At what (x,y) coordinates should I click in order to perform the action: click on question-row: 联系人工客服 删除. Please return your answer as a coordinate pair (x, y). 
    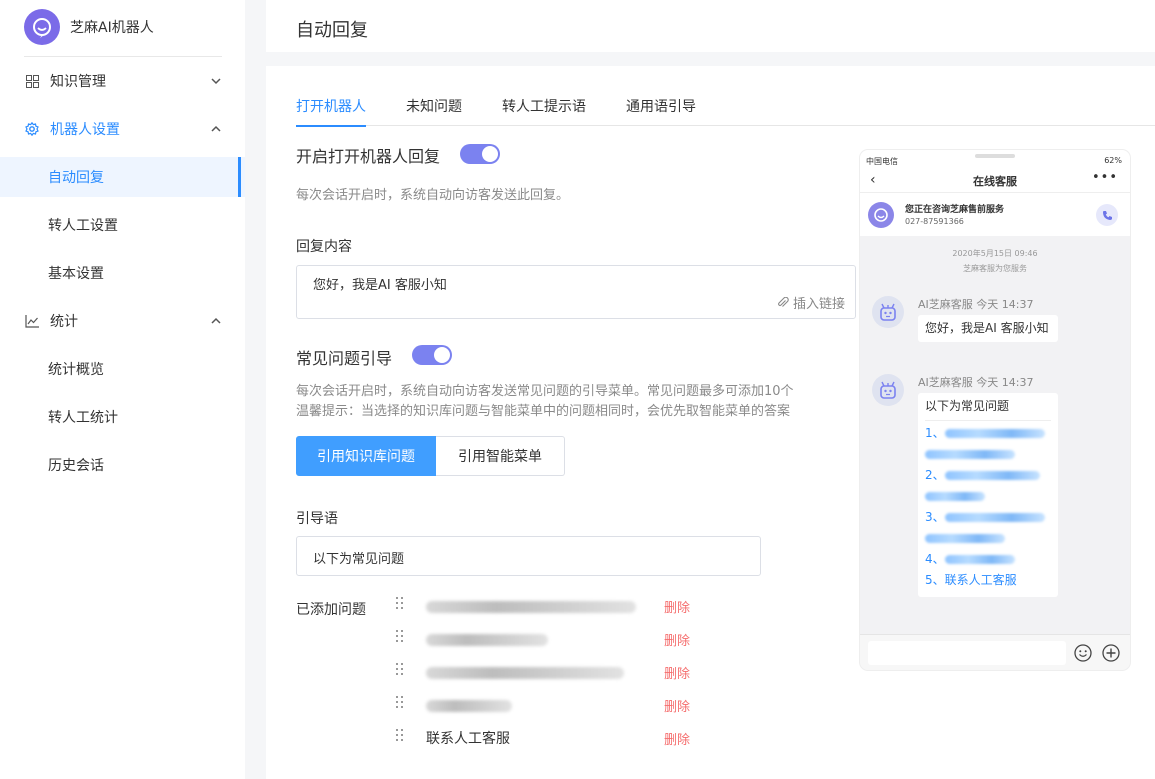
    Looking at the image, I should click on (546, 738).